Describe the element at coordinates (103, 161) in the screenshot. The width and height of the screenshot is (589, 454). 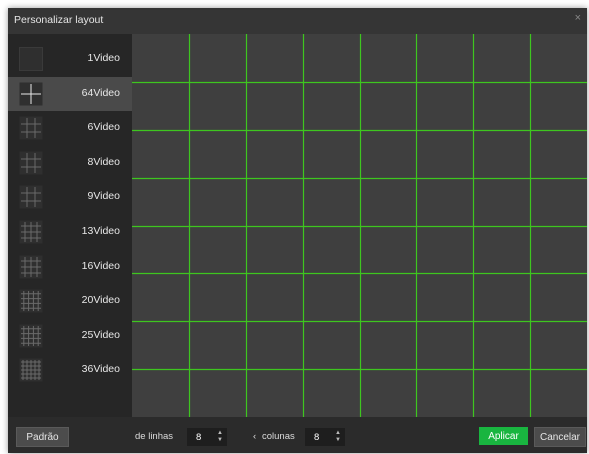
I see `sidebar-item-label: 8Video` at that location.